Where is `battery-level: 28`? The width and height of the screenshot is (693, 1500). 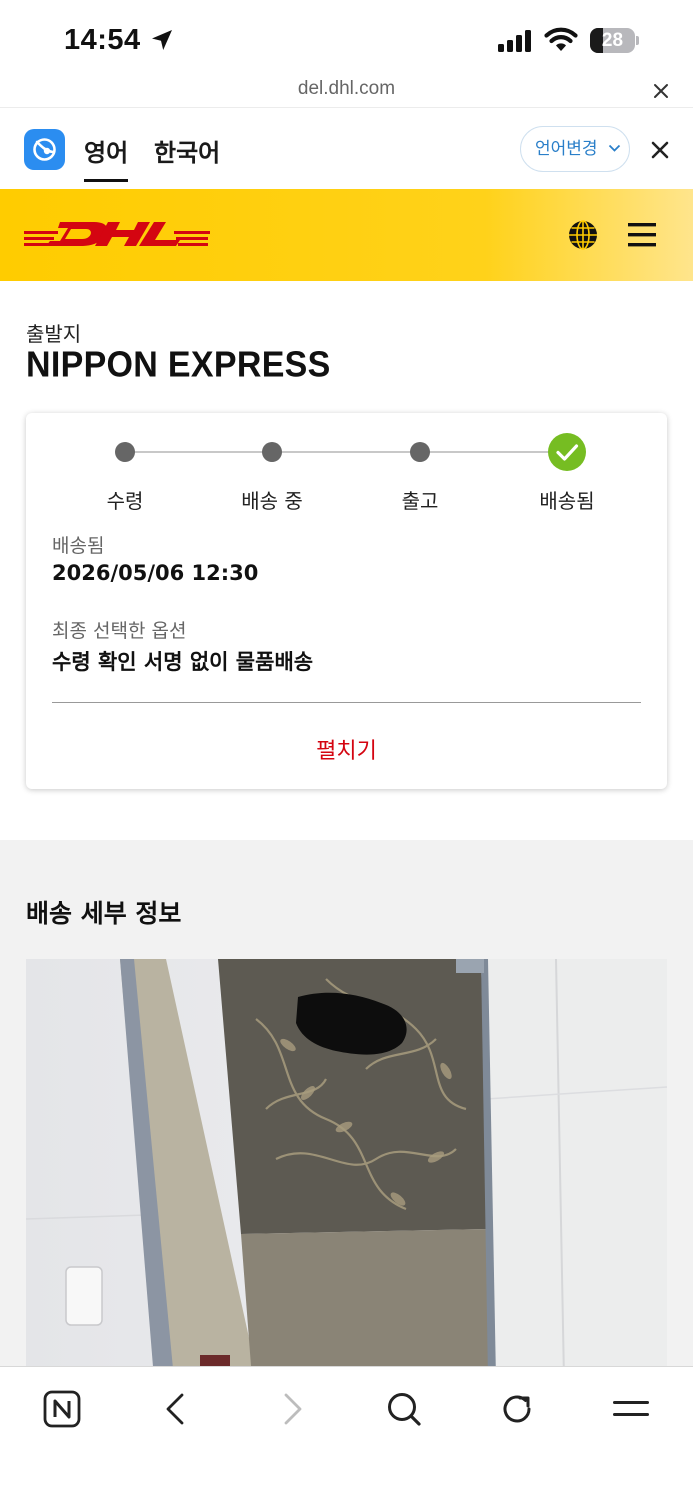
battery-level: 28 is located at coordinates (612, 40).